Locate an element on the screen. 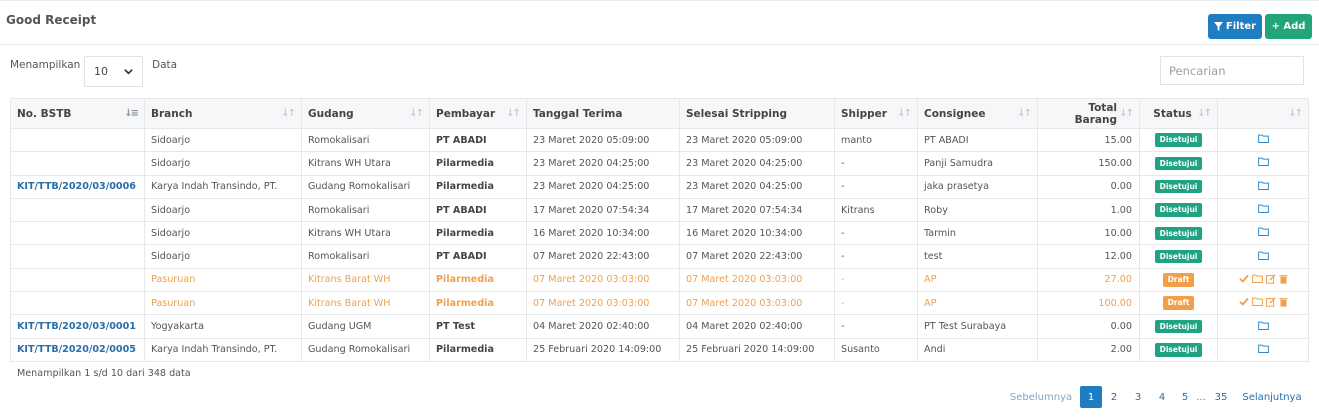 The width and height of the screenshot is (1319, 420). page-length-select: 10 is located at coordinates (113, 71).